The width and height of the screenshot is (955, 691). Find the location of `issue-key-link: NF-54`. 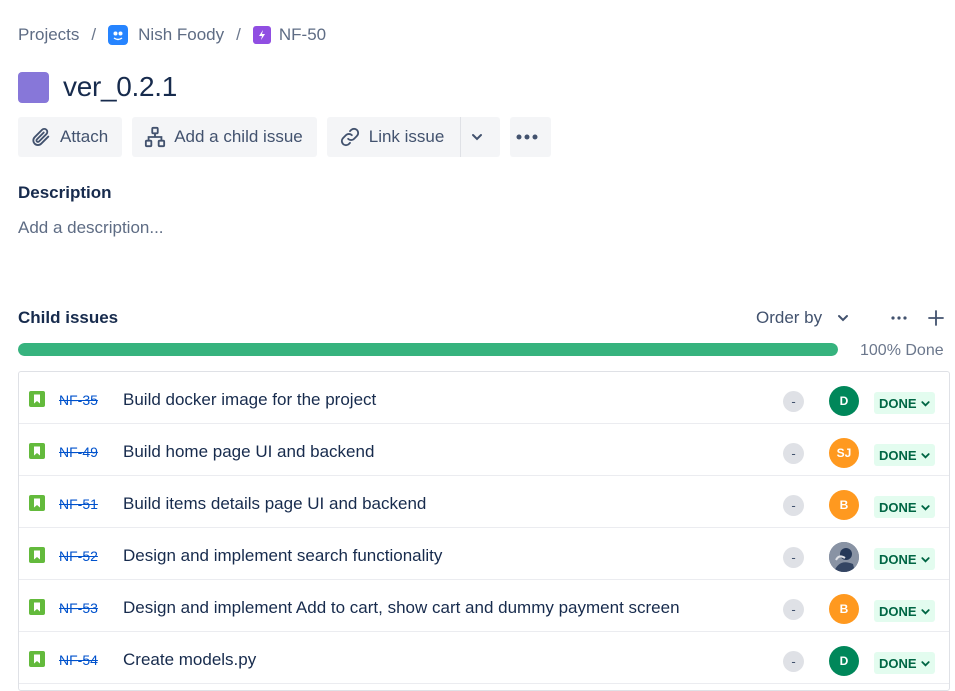

issue-key-link: NF-54 is located at coordinates (78, 660).